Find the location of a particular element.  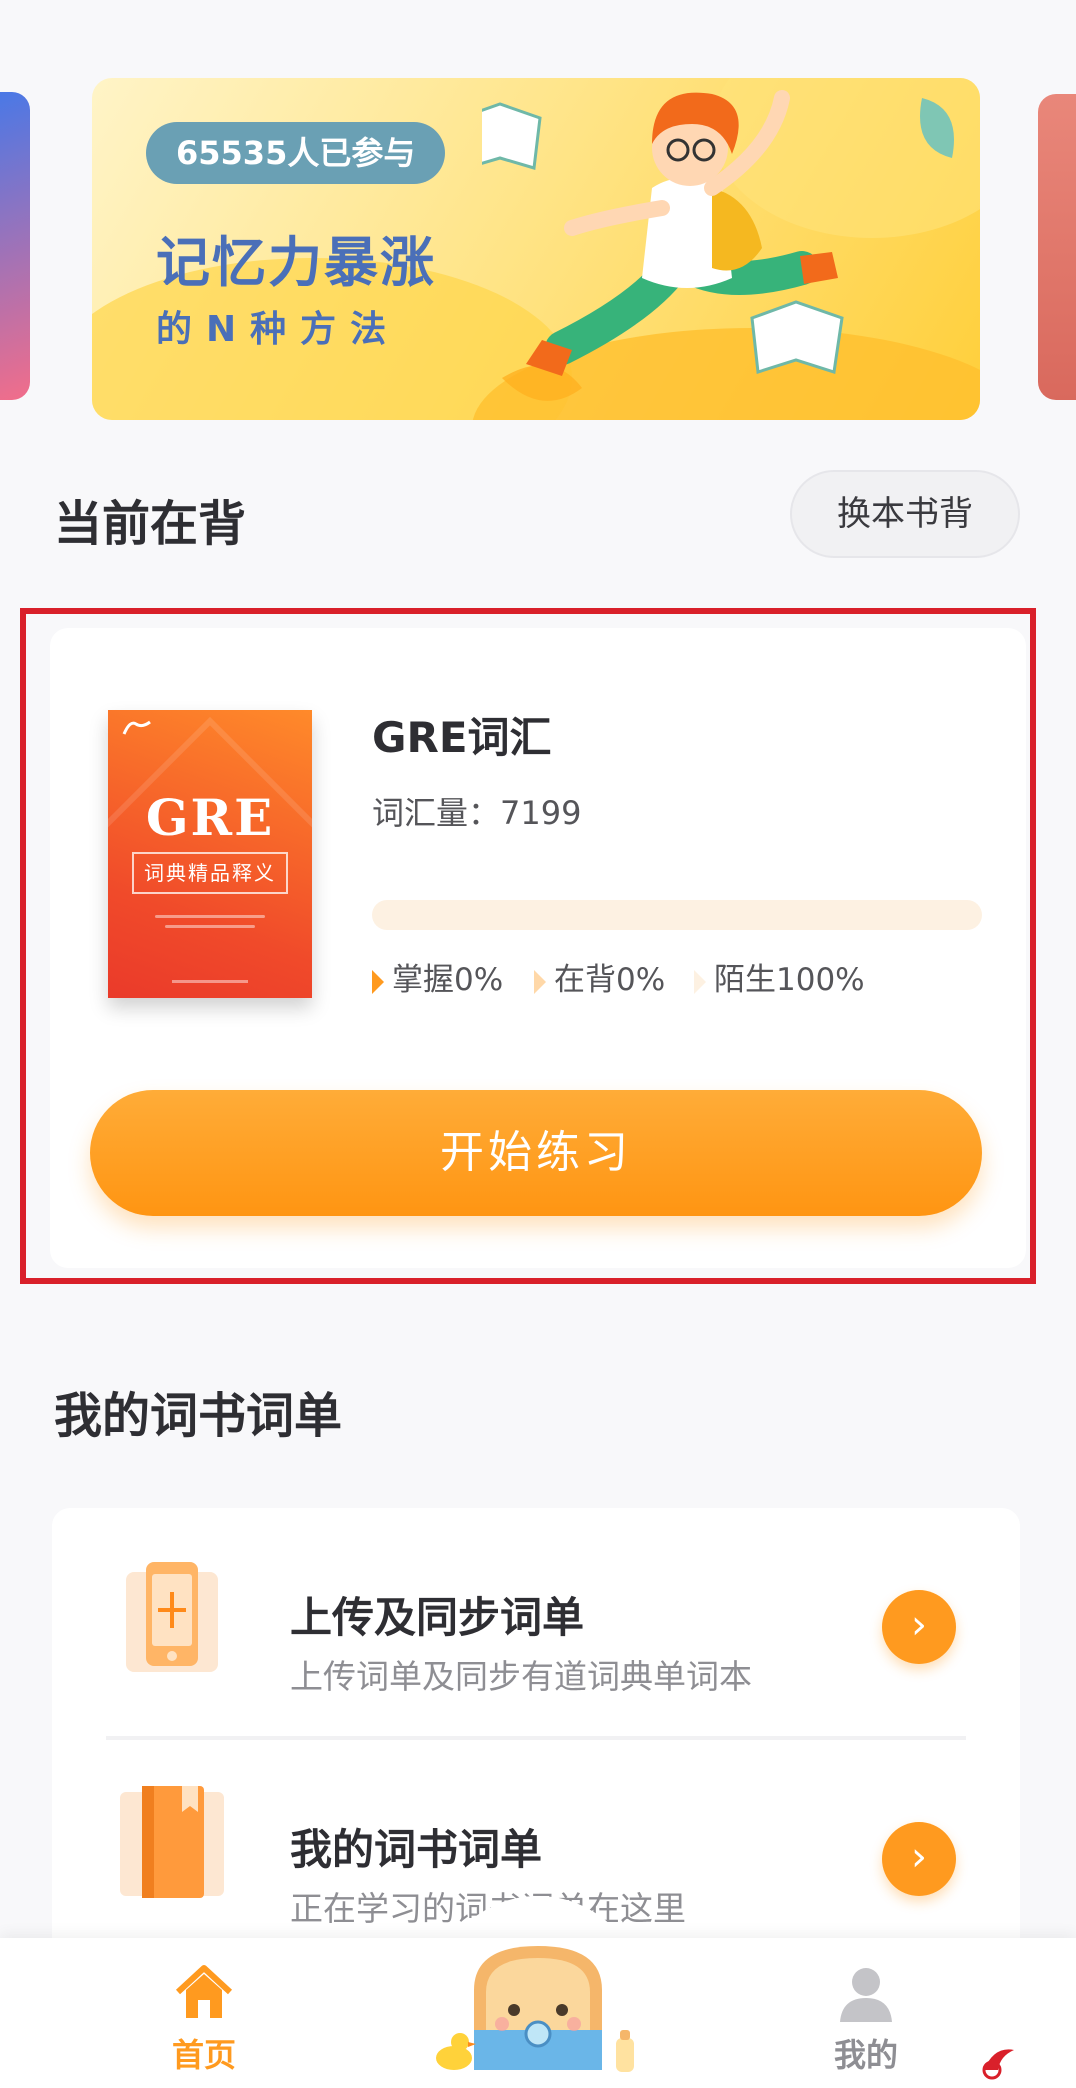

banner-next-peek is located at coordinates (1057, 247).